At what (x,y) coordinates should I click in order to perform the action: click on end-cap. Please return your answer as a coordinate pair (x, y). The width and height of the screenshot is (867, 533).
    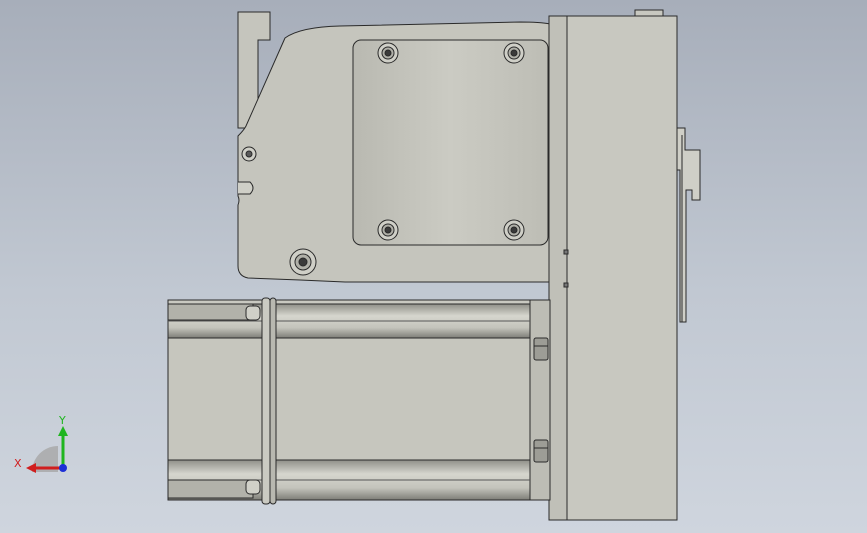
    Looking at the image, I should click on (622, 268).